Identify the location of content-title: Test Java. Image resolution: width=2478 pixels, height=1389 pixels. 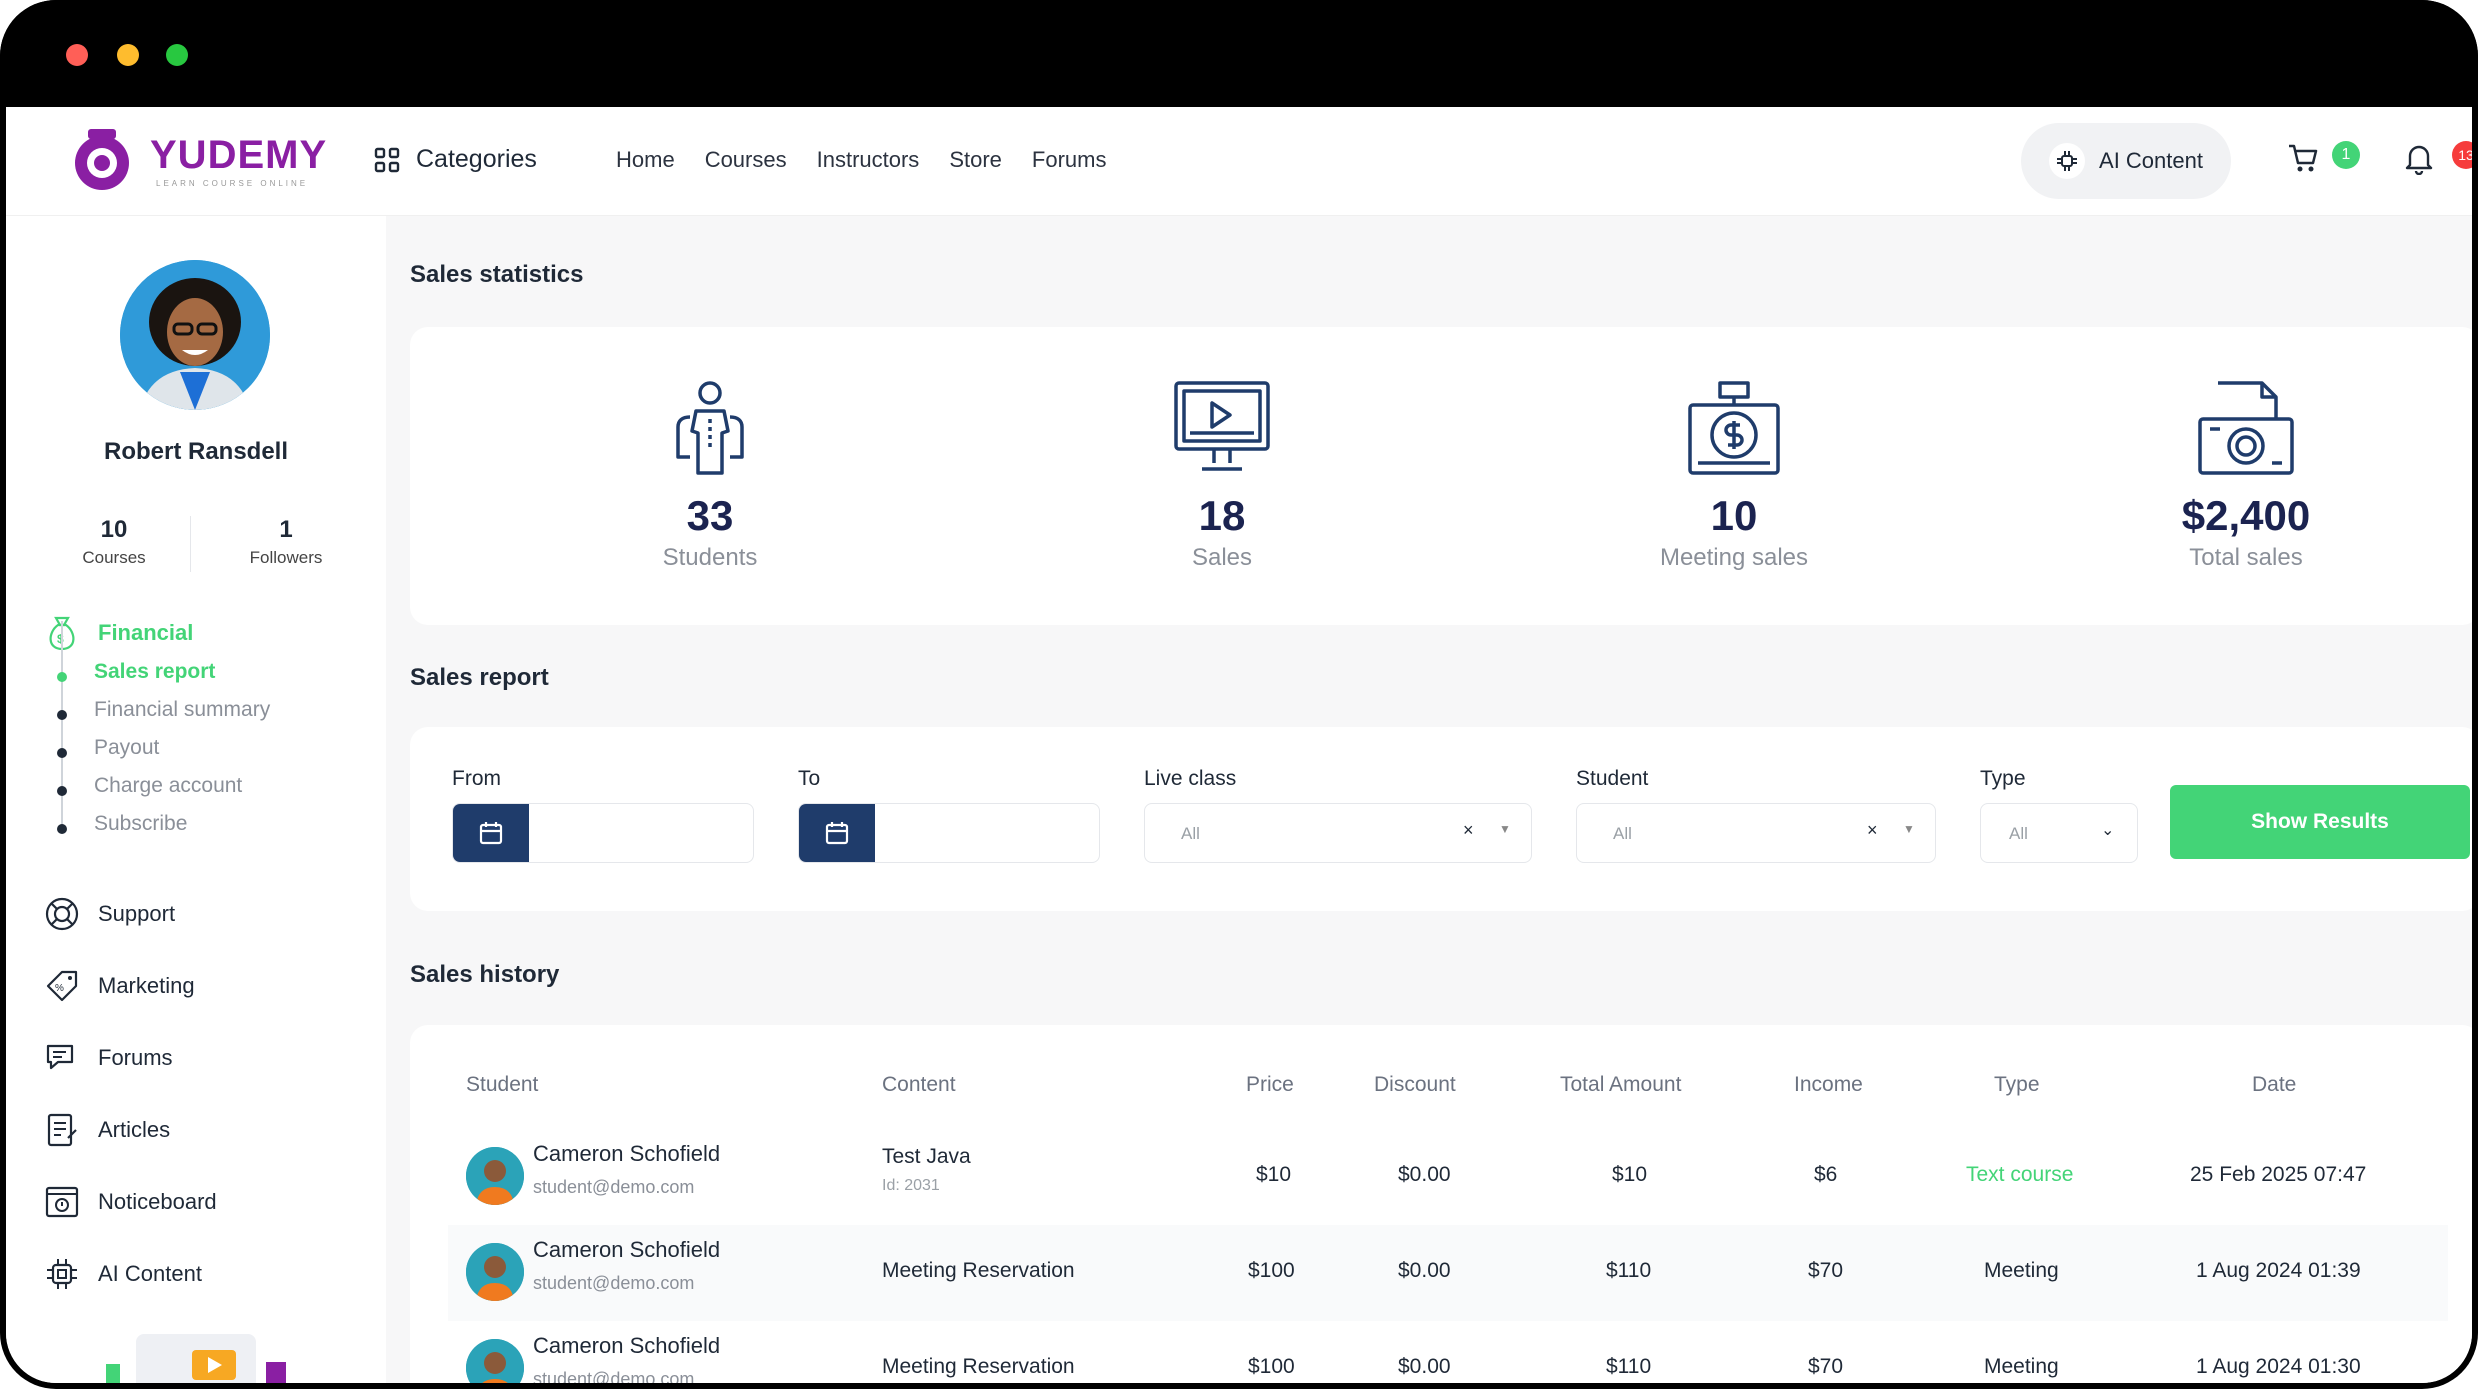
(926, 1157).